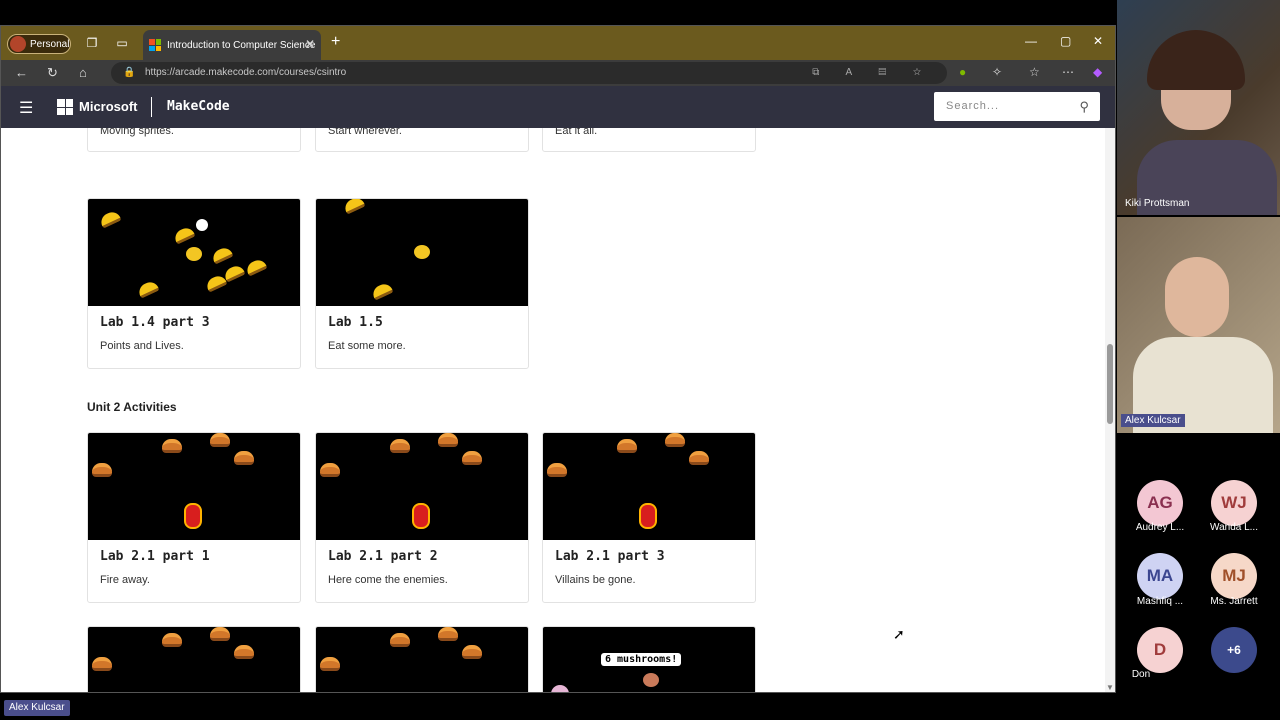 The image size is (1280, 720). Describe the element at coordinates (651, 680) in the screenshot. I see `character-sprite` at that location.